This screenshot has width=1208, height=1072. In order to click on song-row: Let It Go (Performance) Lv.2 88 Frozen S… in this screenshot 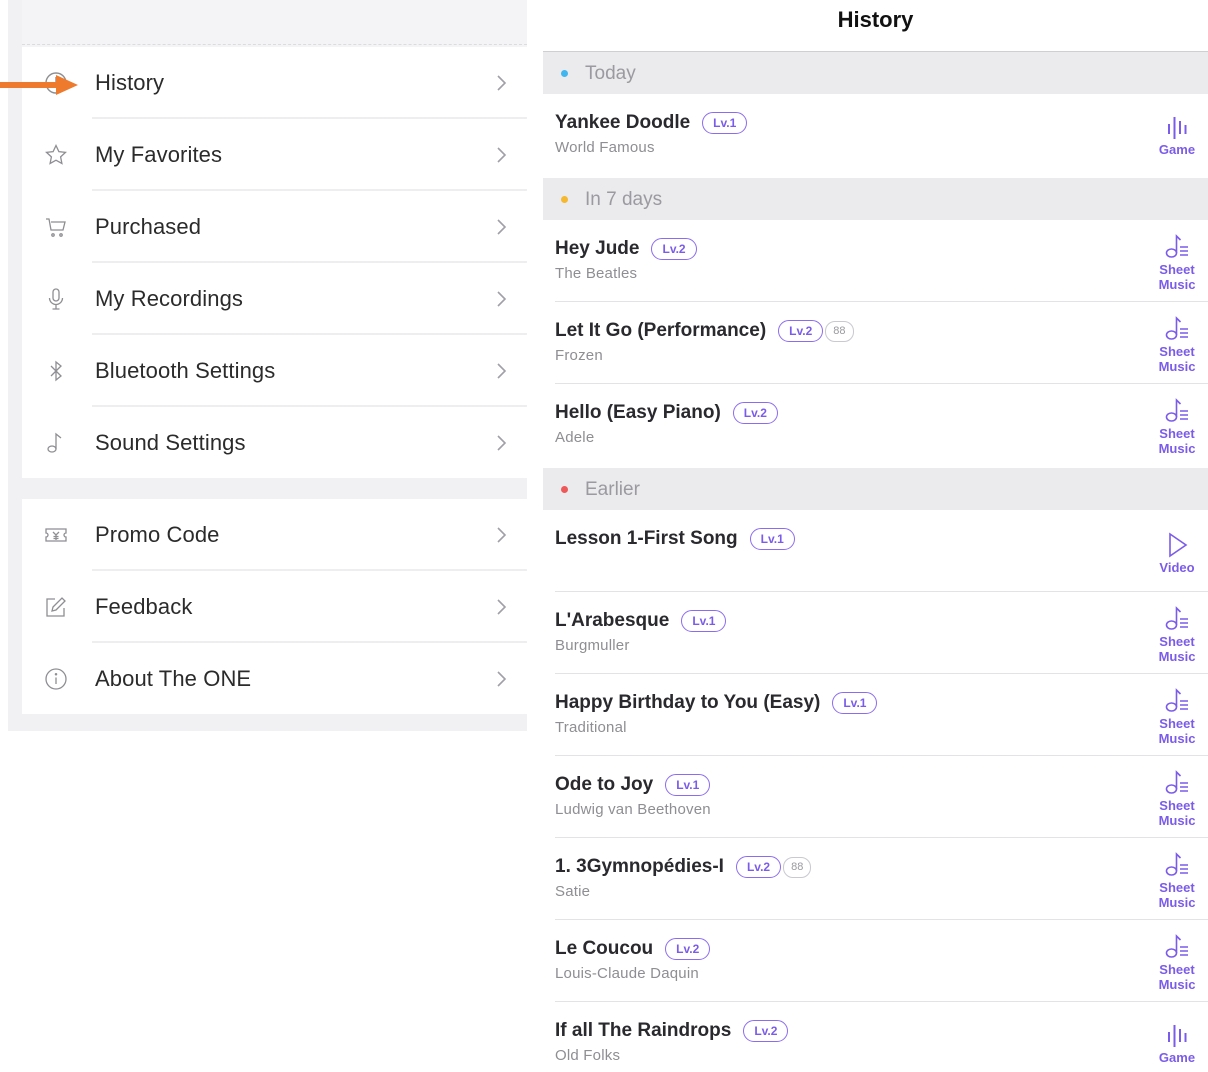, I will do `click(875, 343)`.